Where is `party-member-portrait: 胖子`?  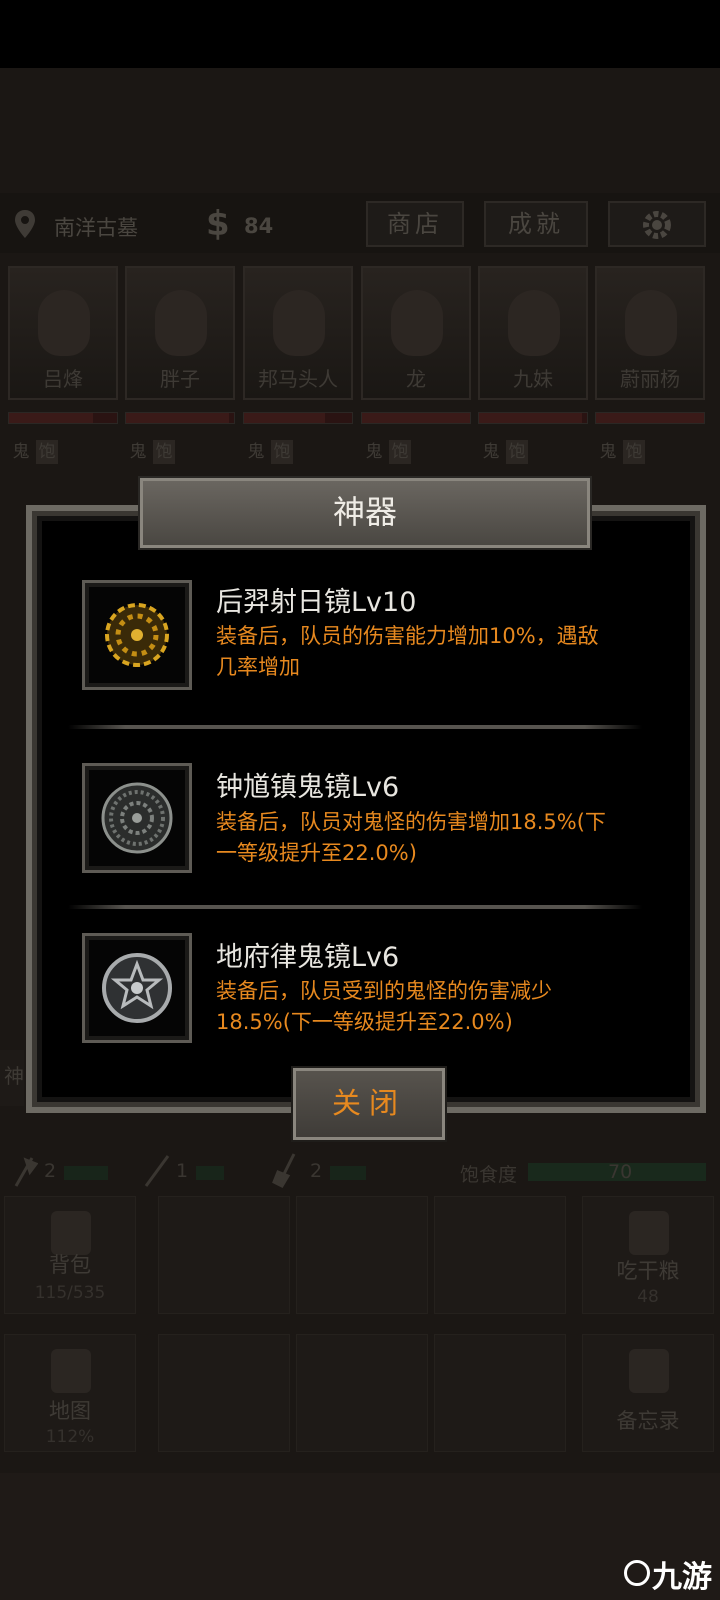 party-member-portrait: 胖子 is located at coordinates (180, 333).